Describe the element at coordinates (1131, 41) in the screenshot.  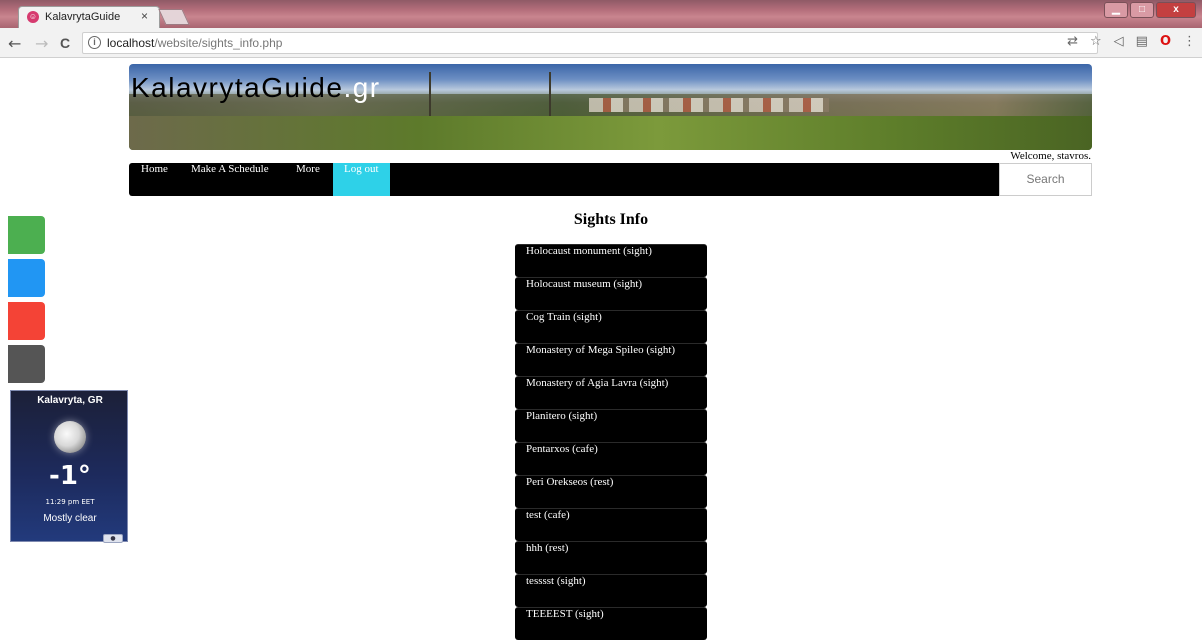
I see `toolbar-extensions: ⇄ ☆ ◁ ▤ O ⋮` at that location.